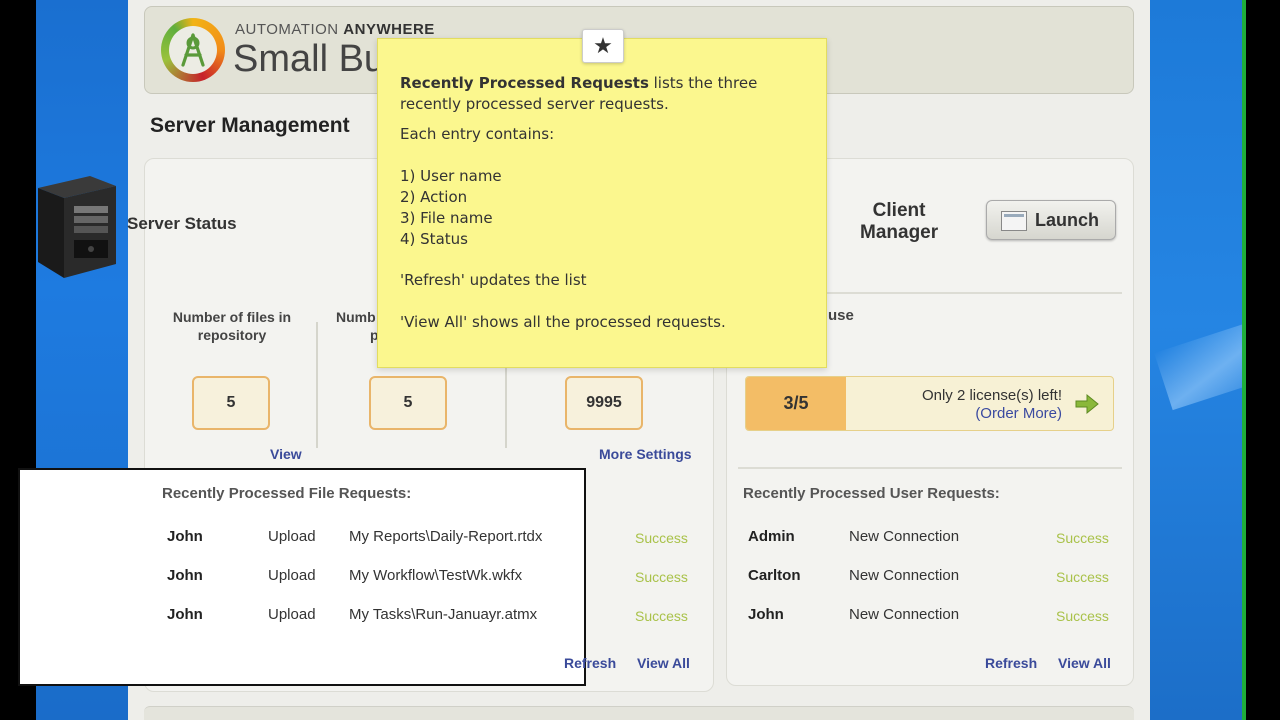 This screenshot has width=1280, height=720. What do you see at coordinates (991, 395) in the screenshot?
I see `license-remaining-message: Only 2 license(s) left!` at bounding box center [991, 395].